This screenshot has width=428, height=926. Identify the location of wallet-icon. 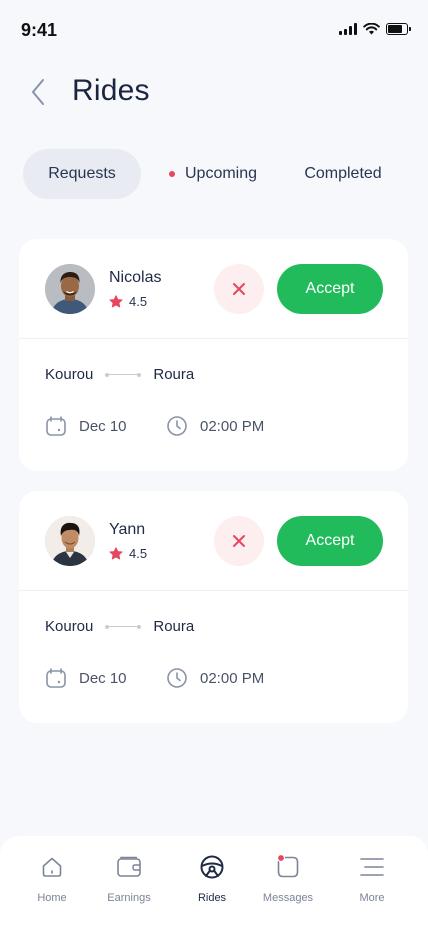
(129, 867).